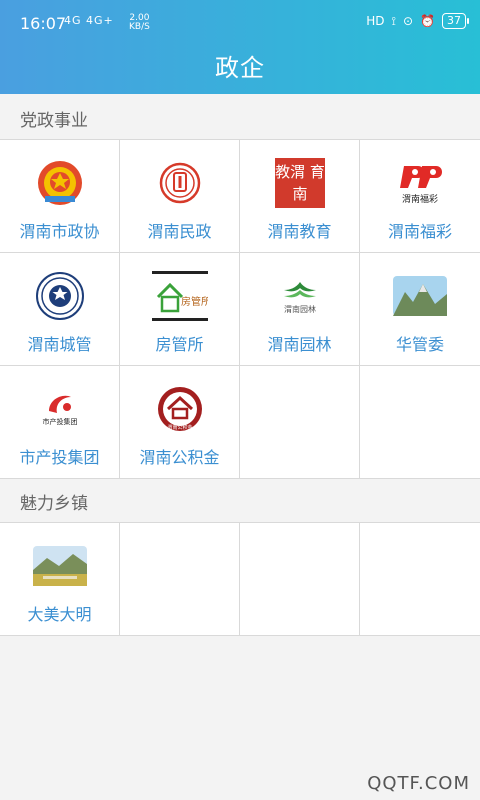  I want to click on grid-row: 渭南城管 房管所 房管所 渭南园林 渭南园林 华管委, so click(240, 309).